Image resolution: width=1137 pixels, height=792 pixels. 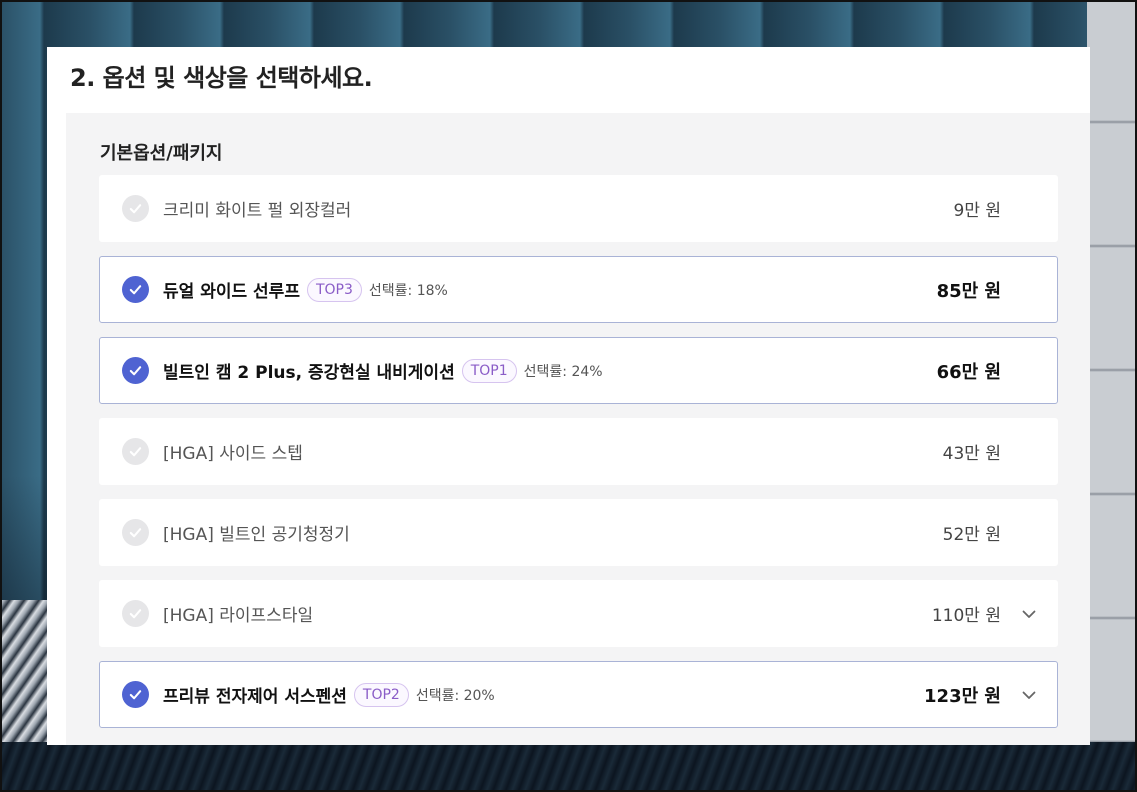 I want to click on option-row: 크리미 화이트 펄 외장컬러 9만 원, so click(x=578, y=208).